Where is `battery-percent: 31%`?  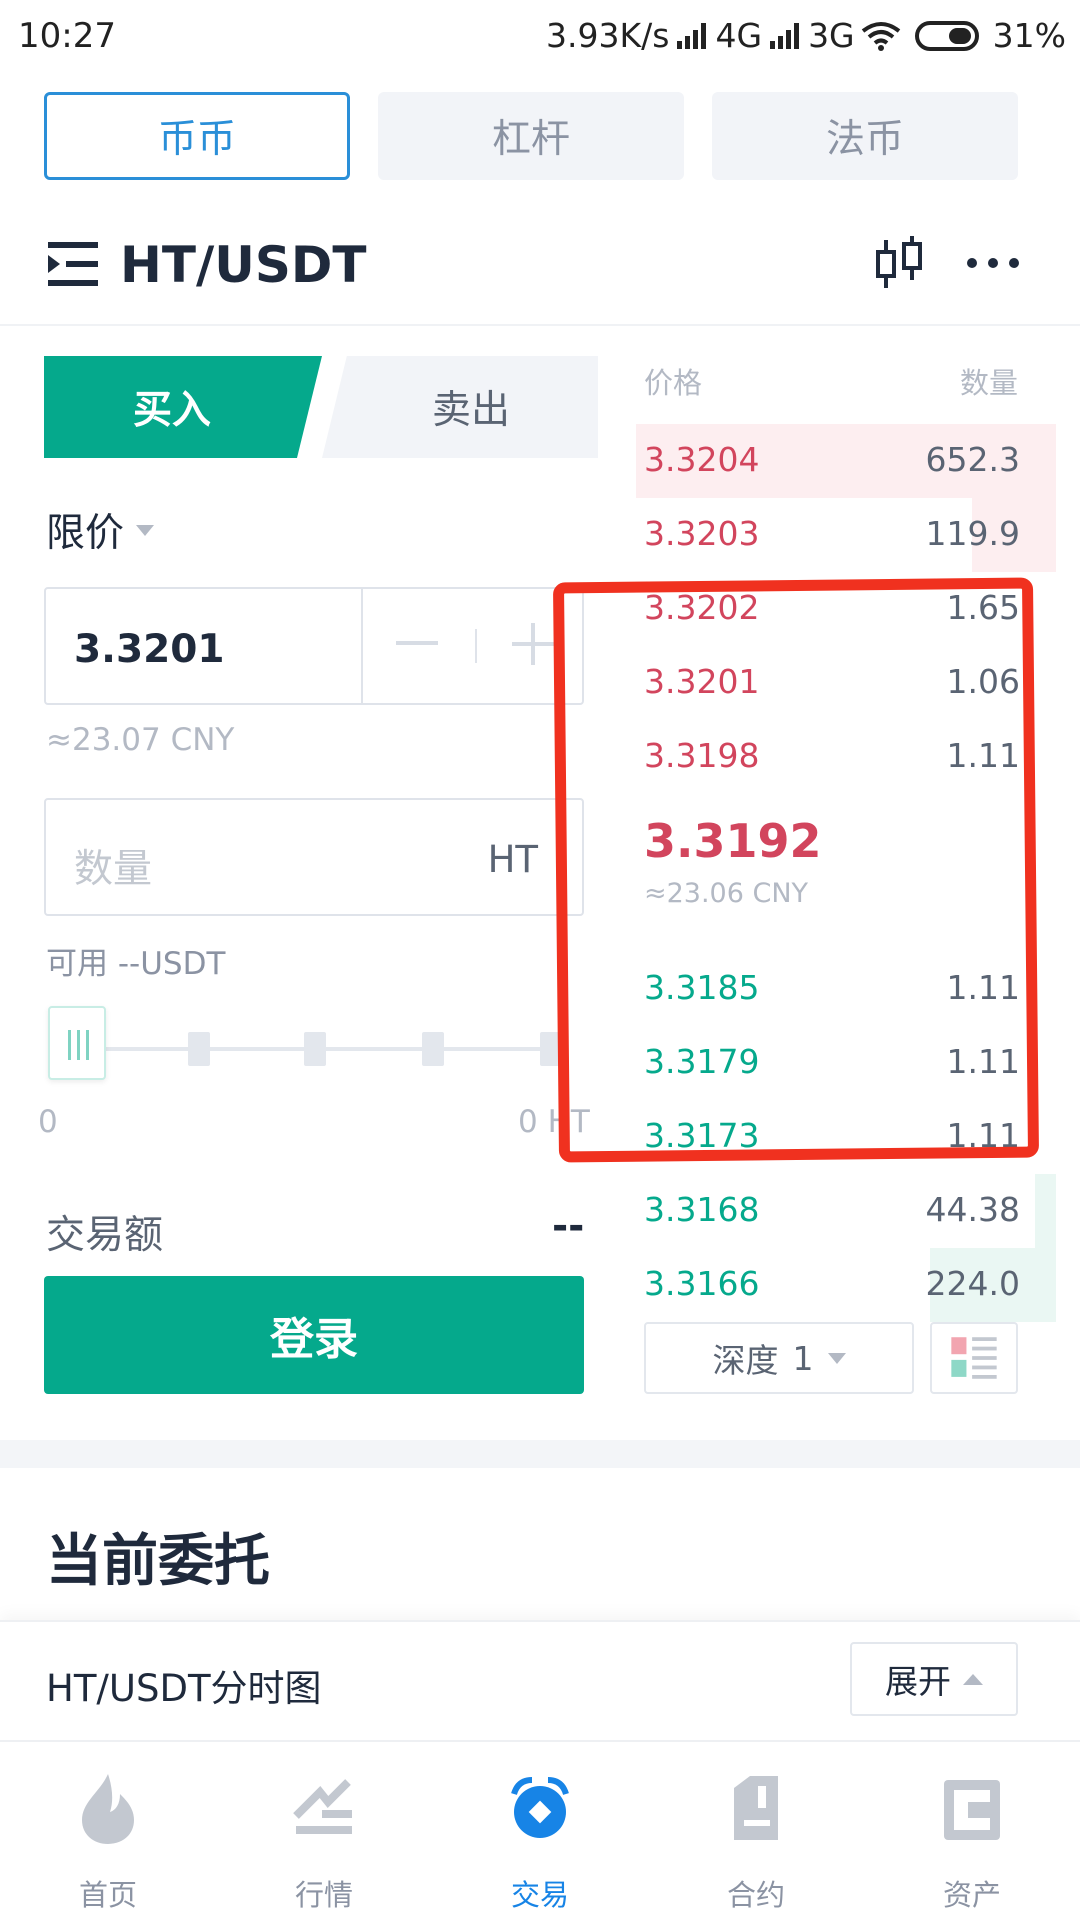 battery-percent: 31% is located at coordinates (1029, 35).